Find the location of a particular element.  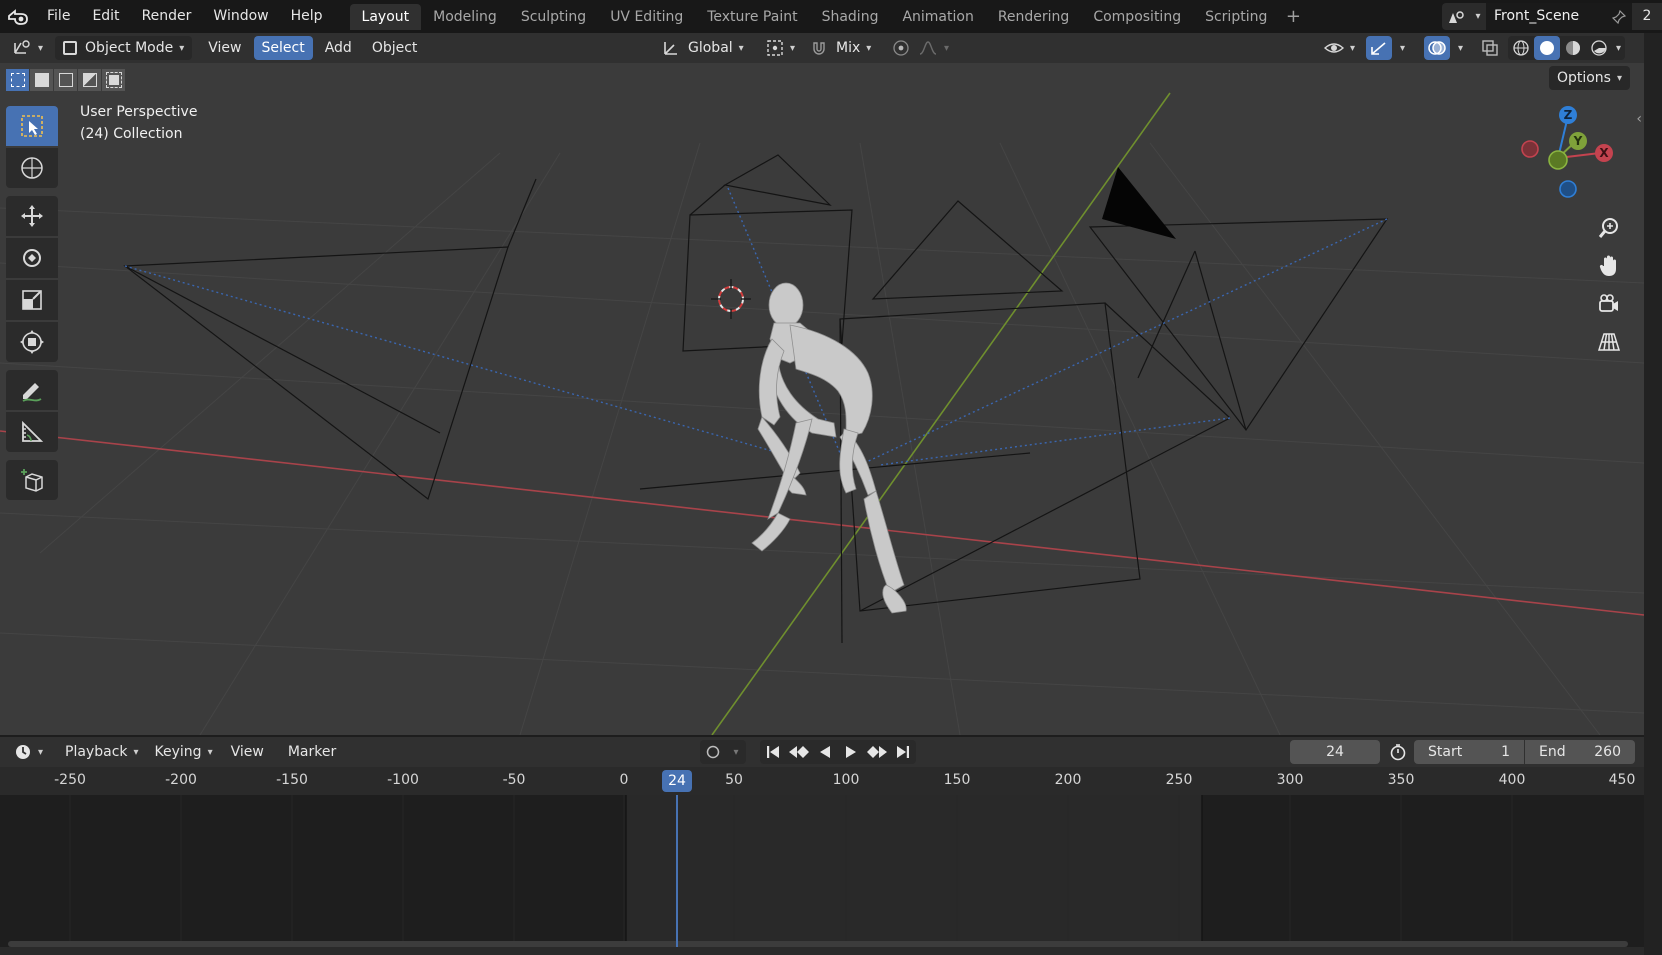

move-tool is located at coordinates (32, 216).